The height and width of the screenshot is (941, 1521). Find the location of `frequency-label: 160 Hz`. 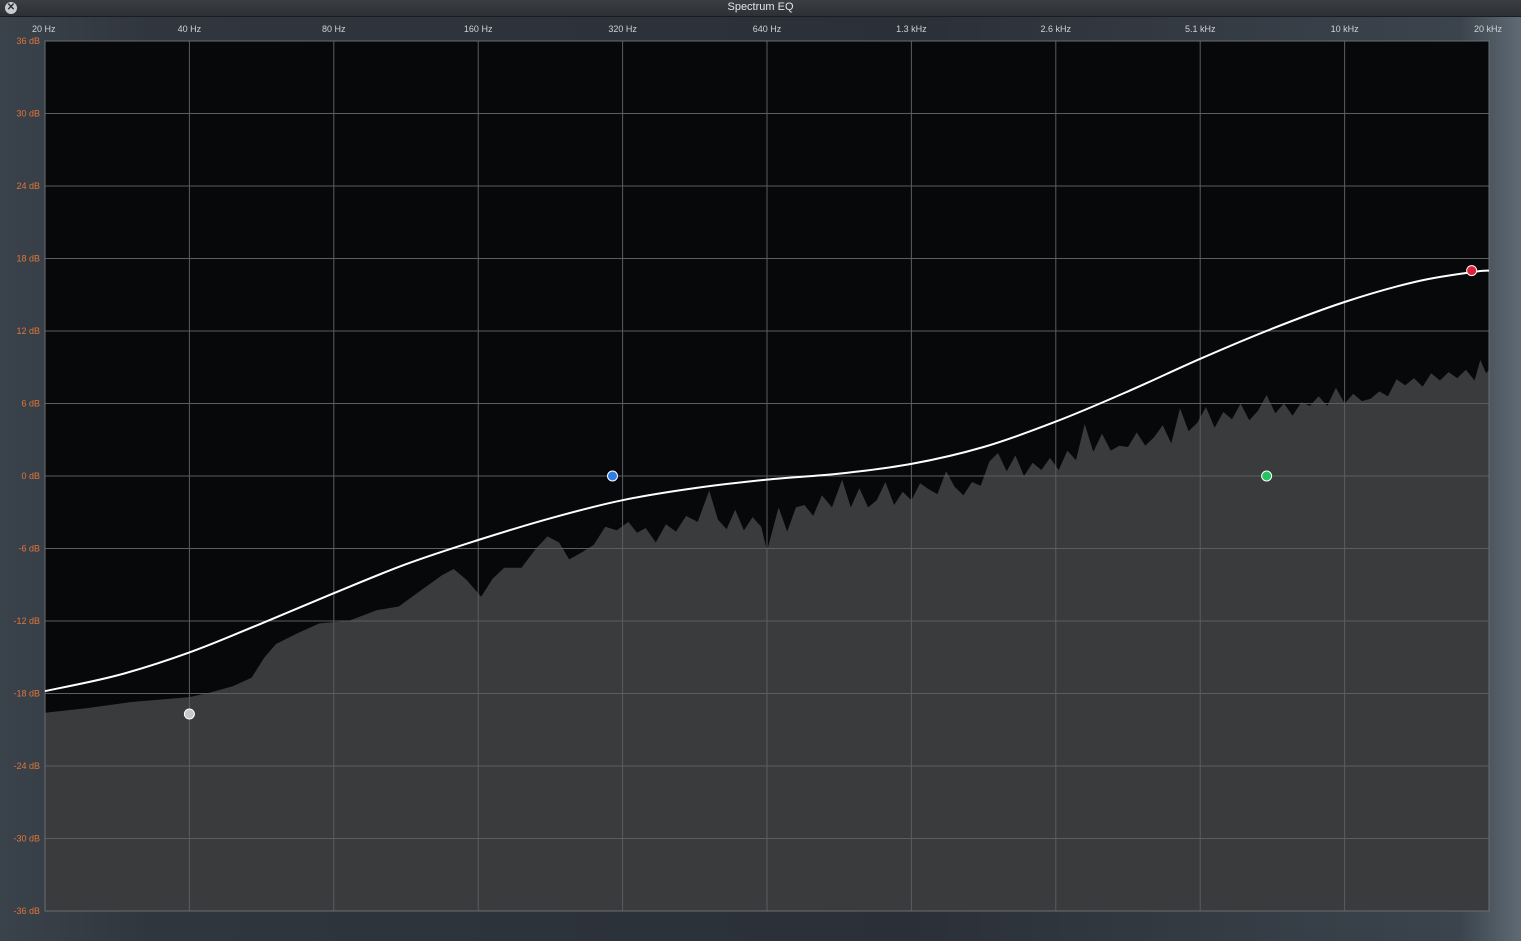

frequency-label: 160 Hz is located at coordinates (478, 29).